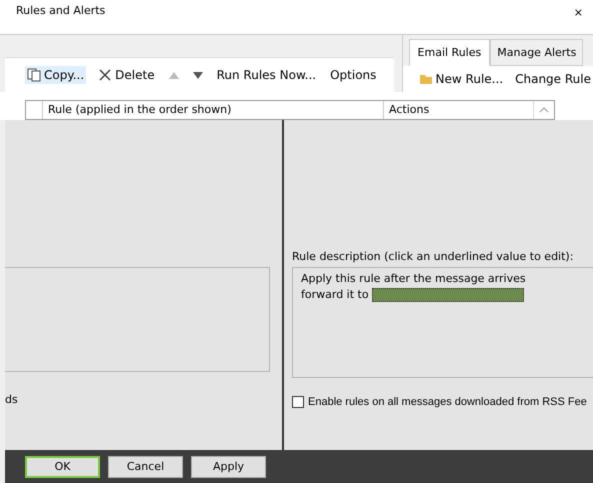 Image resolution: width=593 pixels, height=483 pixels. What do you see at coordinates (335, 295) in the screenshot?
I see `description-line: forward it to` at bounding box center [335, 295].